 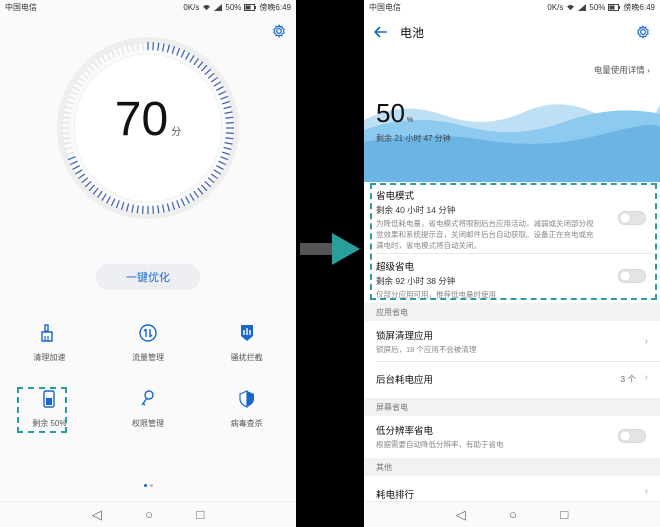 What do you see at coordinates (148, 355) in the screenshot?
I see `data-management-tile: 流量管理` at bounding box center [148, 355].